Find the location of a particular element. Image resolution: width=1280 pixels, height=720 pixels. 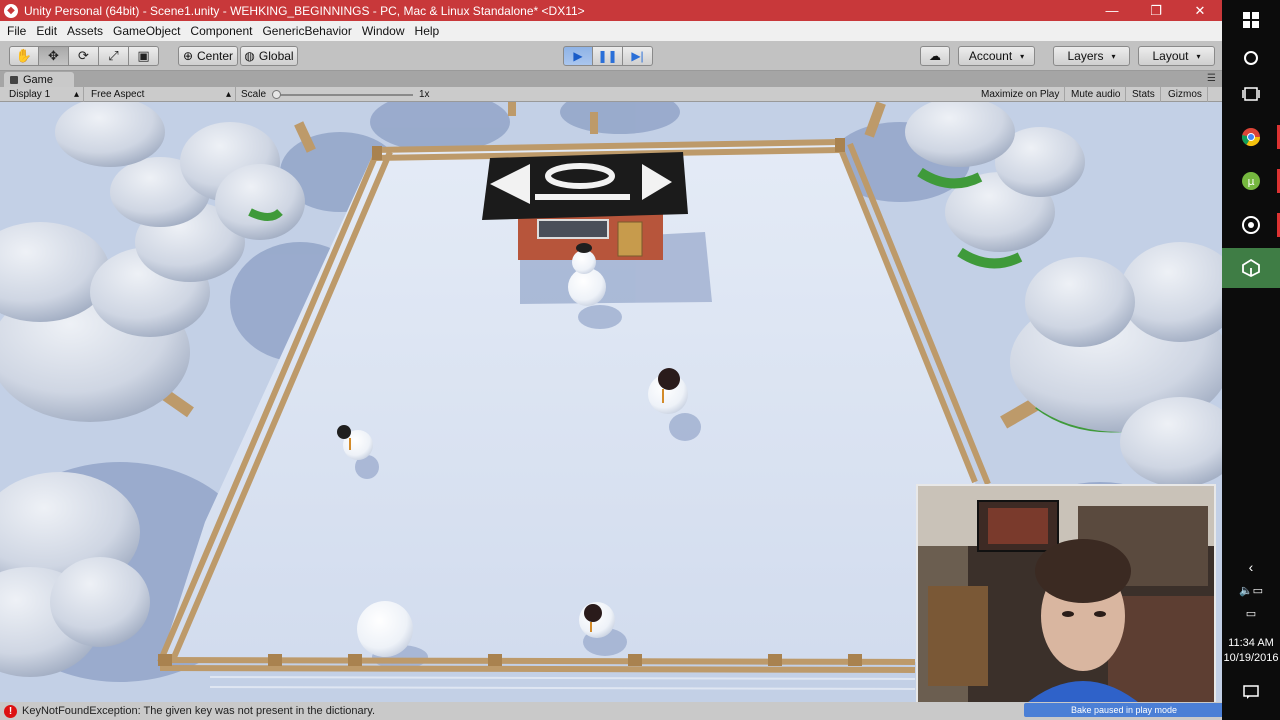

utorrent-icon: µ is located at coordinates (1251, 181).